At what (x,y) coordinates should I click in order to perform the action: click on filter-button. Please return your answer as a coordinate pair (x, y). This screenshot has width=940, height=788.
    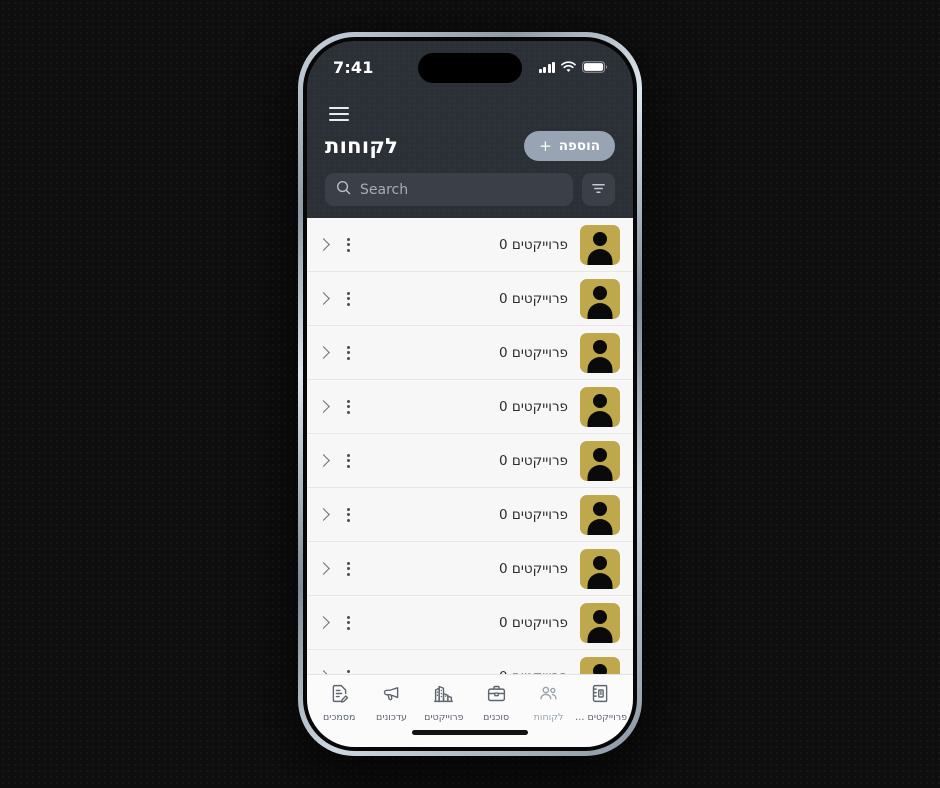
    Looking at the image, I should click on (598, 189).